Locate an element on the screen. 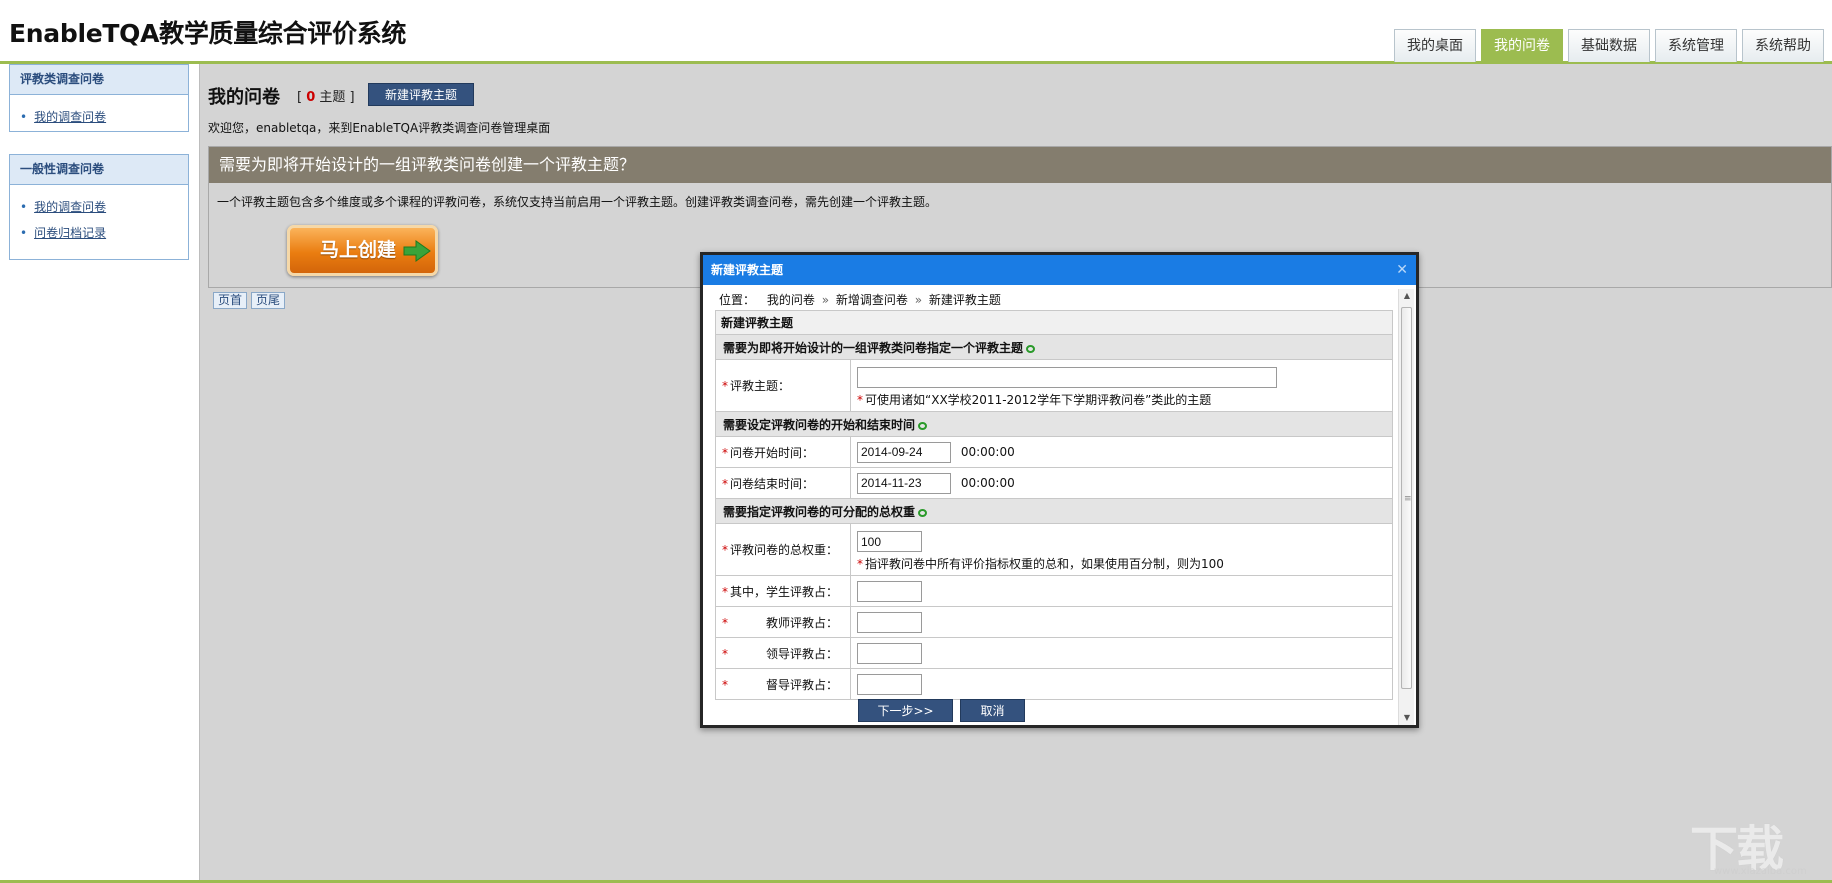 This screenshot has width=1832, height=883. student-label-cell: * 其中，学生评教占： is located at coordinates (783, 591).